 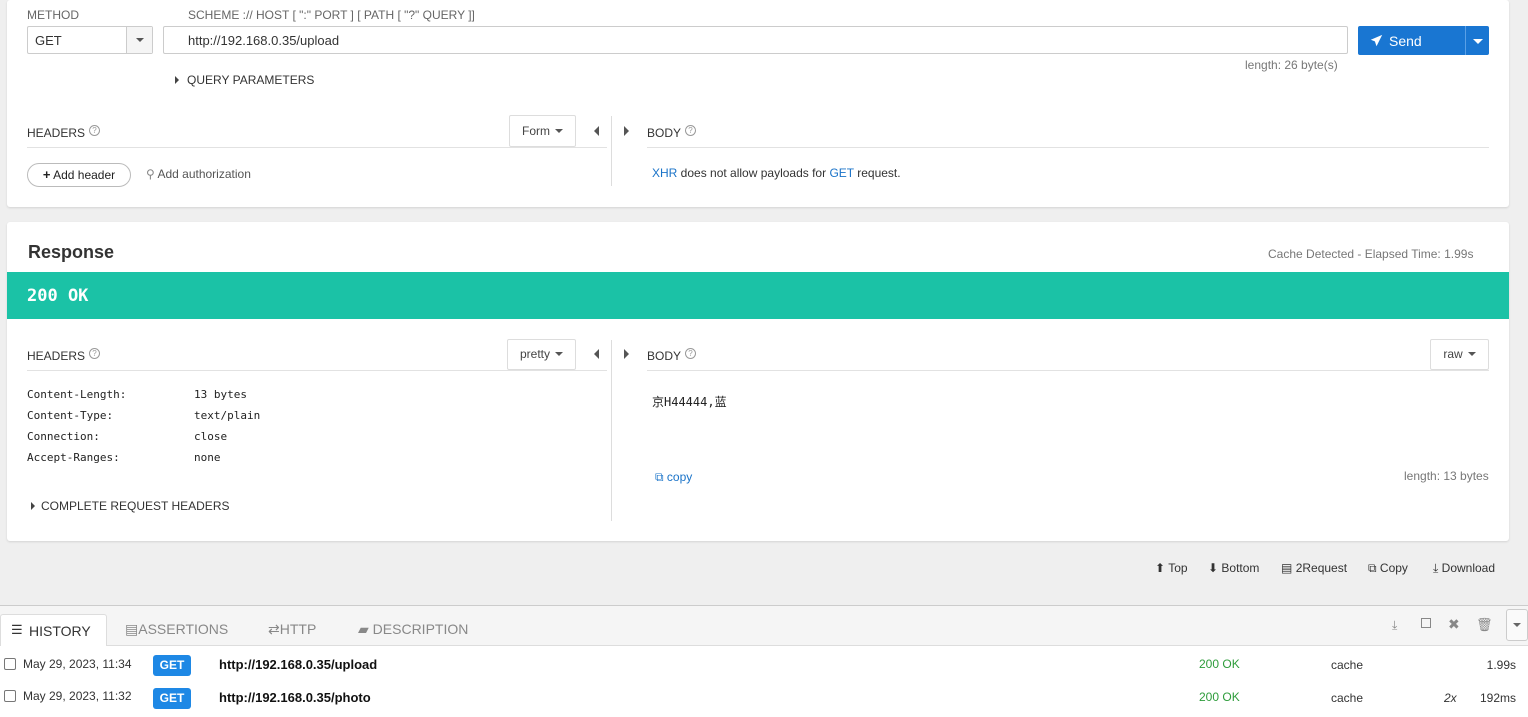 I want to click on assertions-icon: ▤, so click(x=132, y=629).